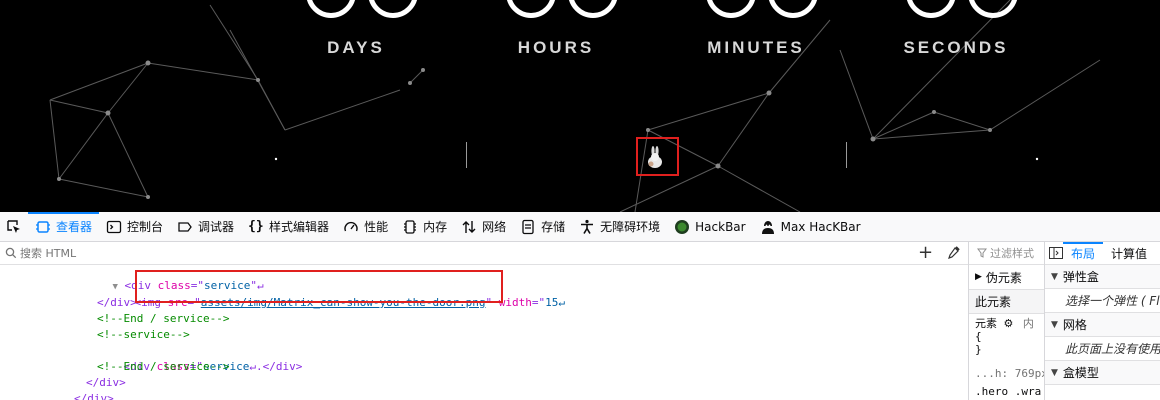  What do you see at coordinates (953, 253) in the screenshot?
I see `eyedropper-icon` at bounding box center [953, 253].